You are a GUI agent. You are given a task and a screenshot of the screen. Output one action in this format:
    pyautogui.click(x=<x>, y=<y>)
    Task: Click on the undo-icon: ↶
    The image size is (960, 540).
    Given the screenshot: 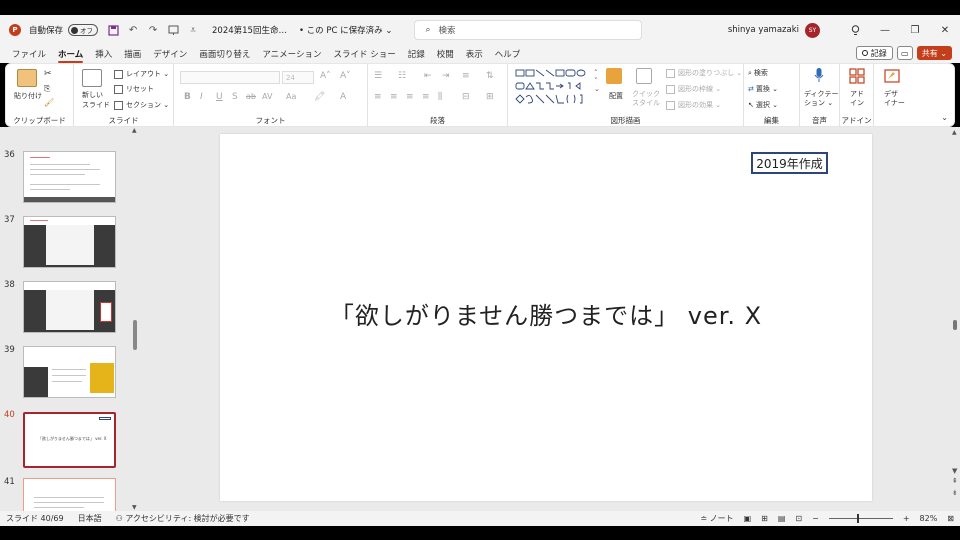 What is the action you would take?
    pyautogui.click(x=133, y=30)
    